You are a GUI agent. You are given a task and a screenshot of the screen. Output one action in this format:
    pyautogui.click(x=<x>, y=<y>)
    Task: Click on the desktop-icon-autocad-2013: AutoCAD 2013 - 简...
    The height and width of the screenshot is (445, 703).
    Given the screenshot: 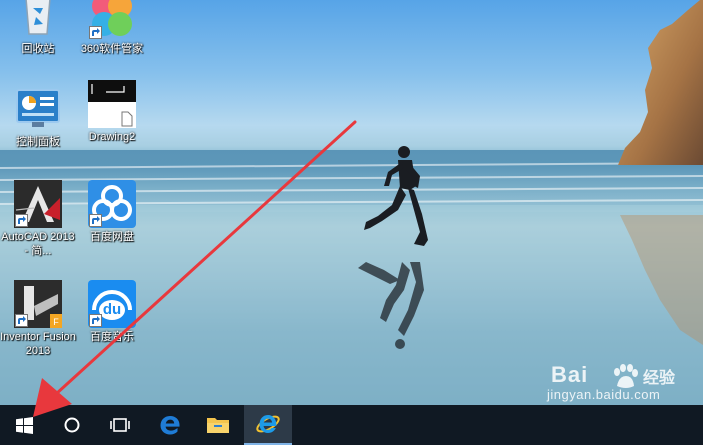 What is the action you would take?
    pyautogui.click(x=38, y=219)
    